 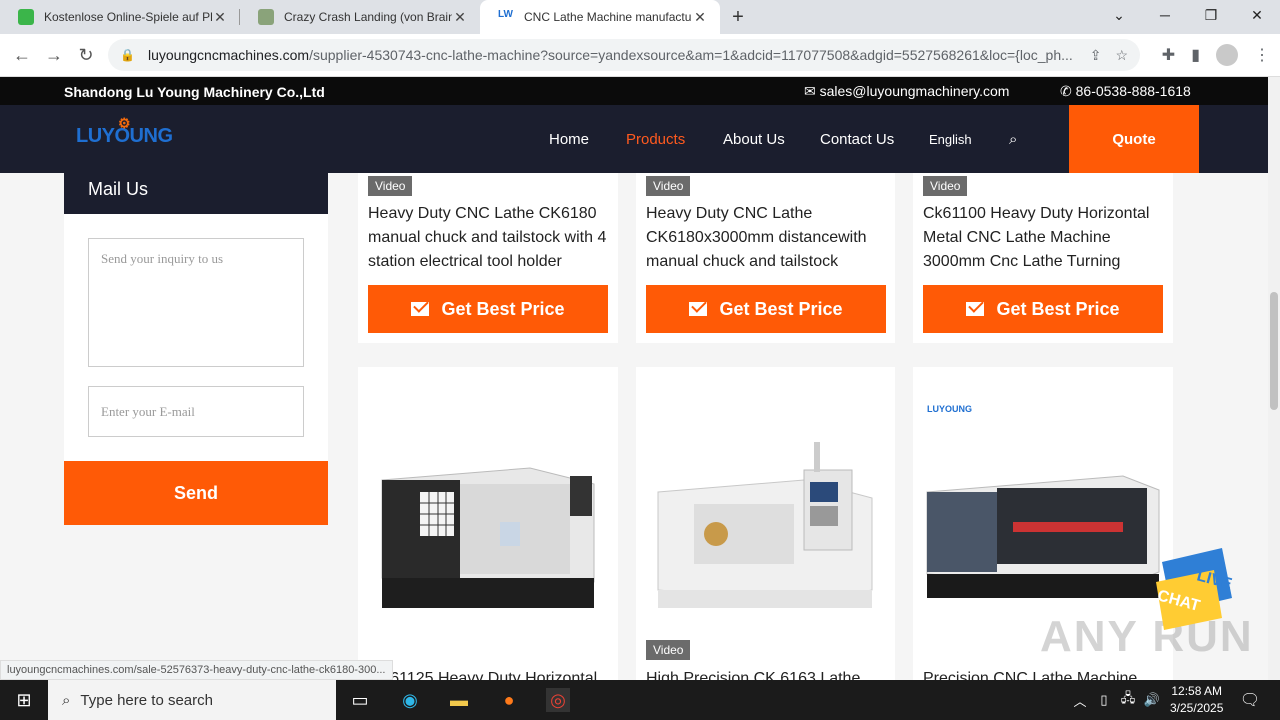 What do you see at coordinates (1197, 691) in the screenshot?
I see `clock-time: 12:58 AM` at bounding box center [1197, 691].